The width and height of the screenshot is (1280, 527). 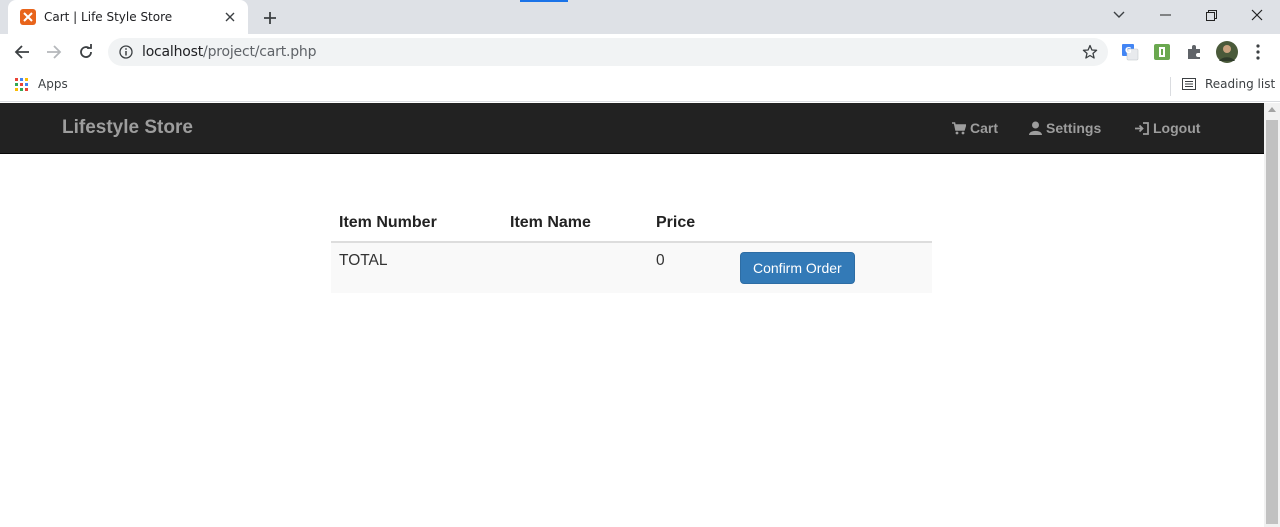 I want to click on bookmarks-bar: Apps Reading list, so click(x=640, y=86).